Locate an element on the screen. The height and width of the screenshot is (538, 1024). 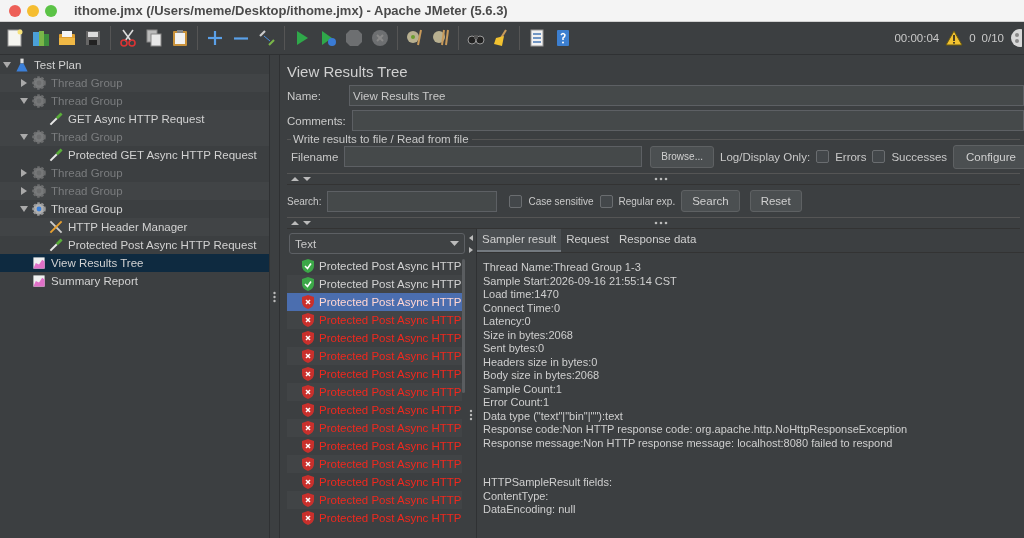
books-icon is located at coordinates (41, 38).